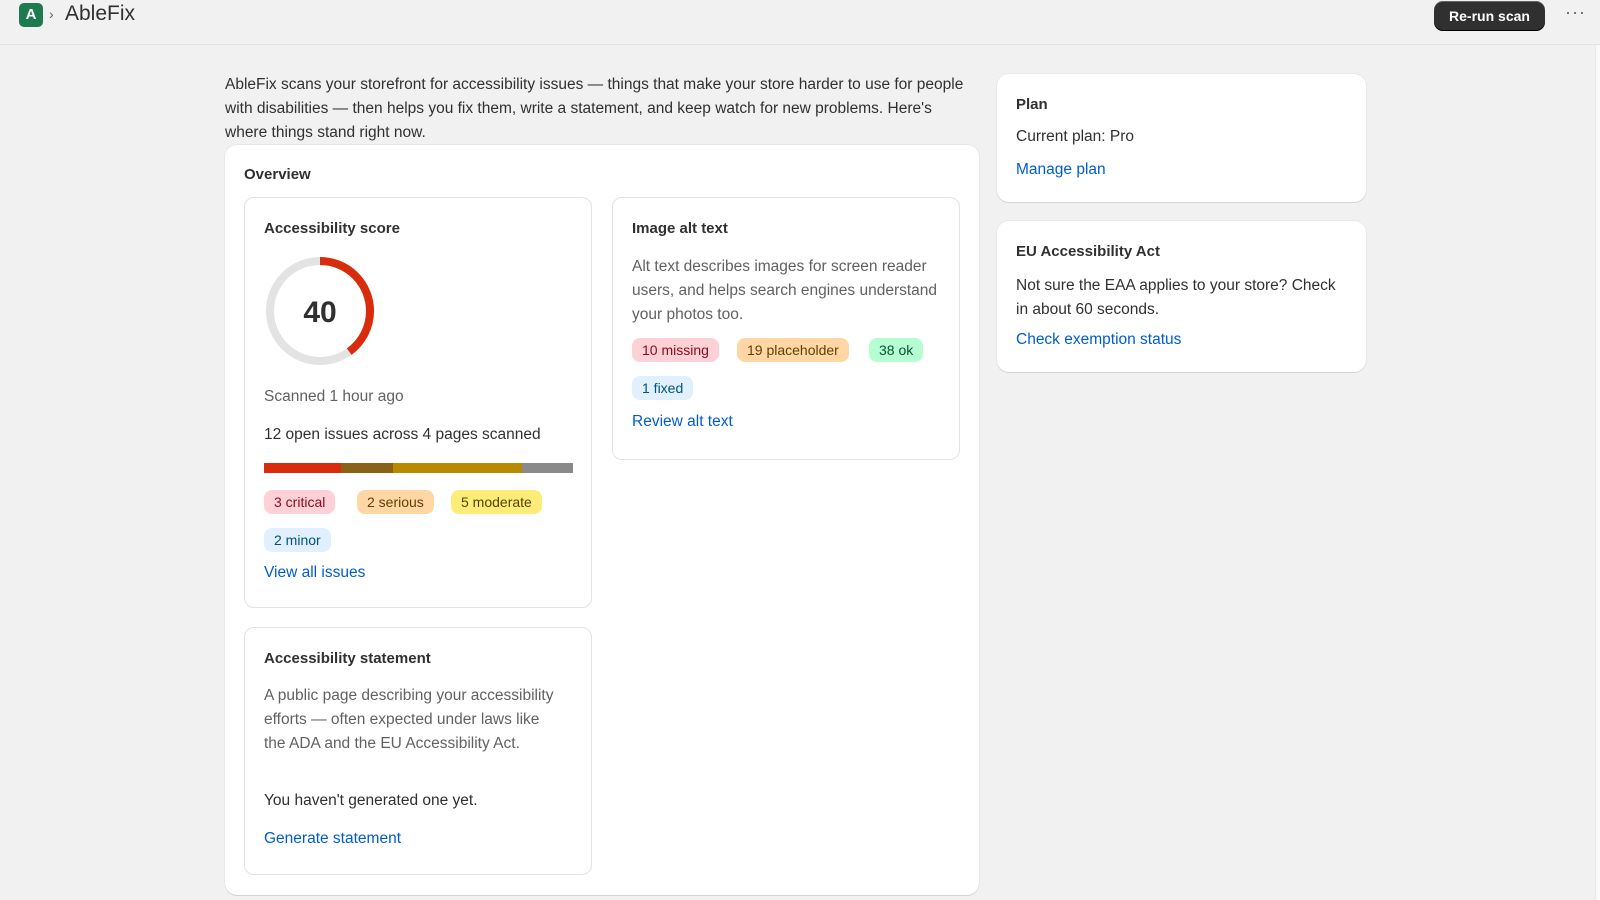 The image size is (1600, 900). I want to click on overview-title: Overview, so click(277, 174).